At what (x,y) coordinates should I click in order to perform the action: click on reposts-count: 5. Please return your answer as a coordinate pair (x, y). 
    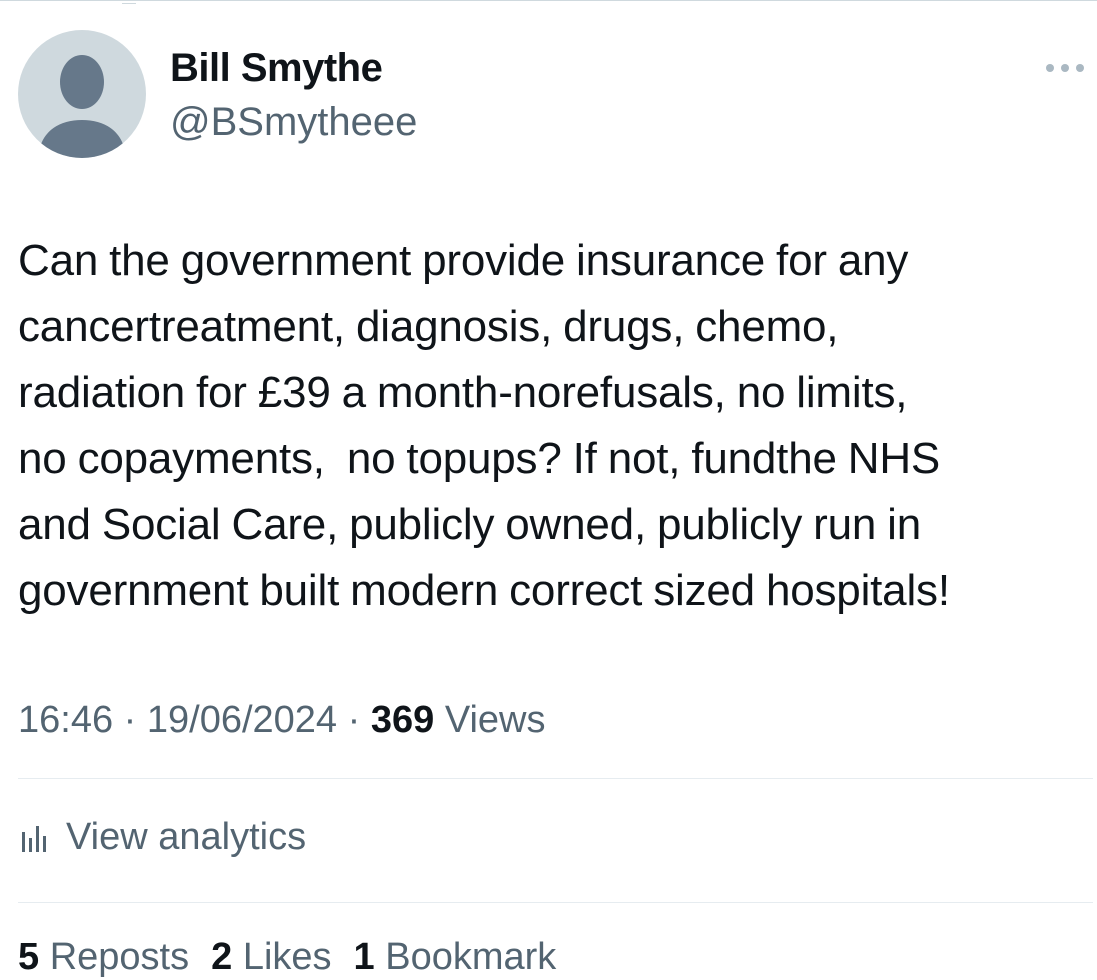
    Looking at the image, I should click on (29, 957).